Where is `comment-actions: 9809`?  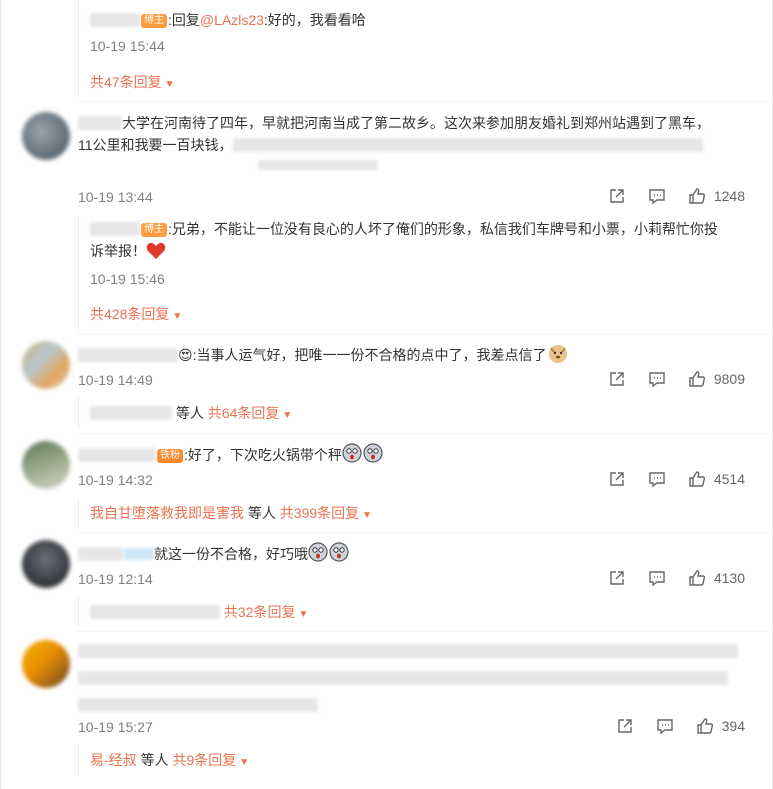 comment-actions: 9809 is located at coordinates (676, 379).